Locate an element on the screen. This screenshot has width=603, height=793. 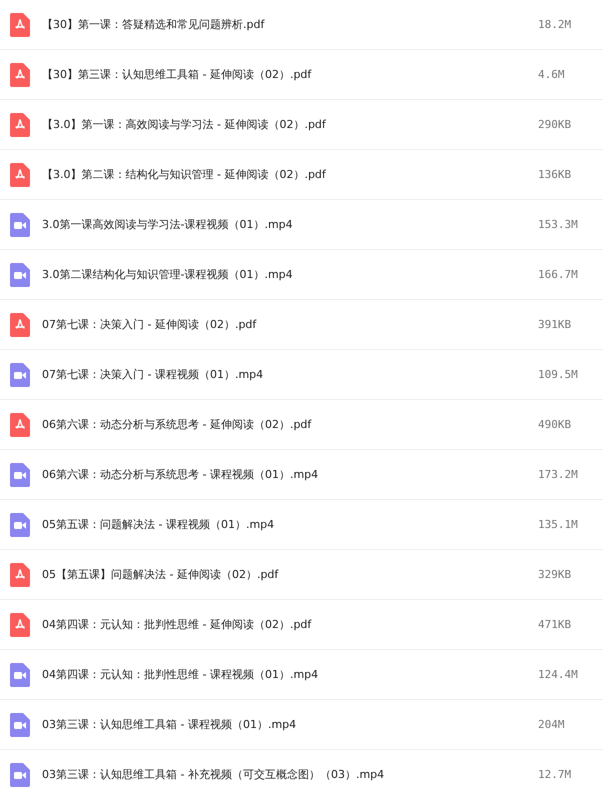
file-size: 204M is located at coordinates (552, 724).